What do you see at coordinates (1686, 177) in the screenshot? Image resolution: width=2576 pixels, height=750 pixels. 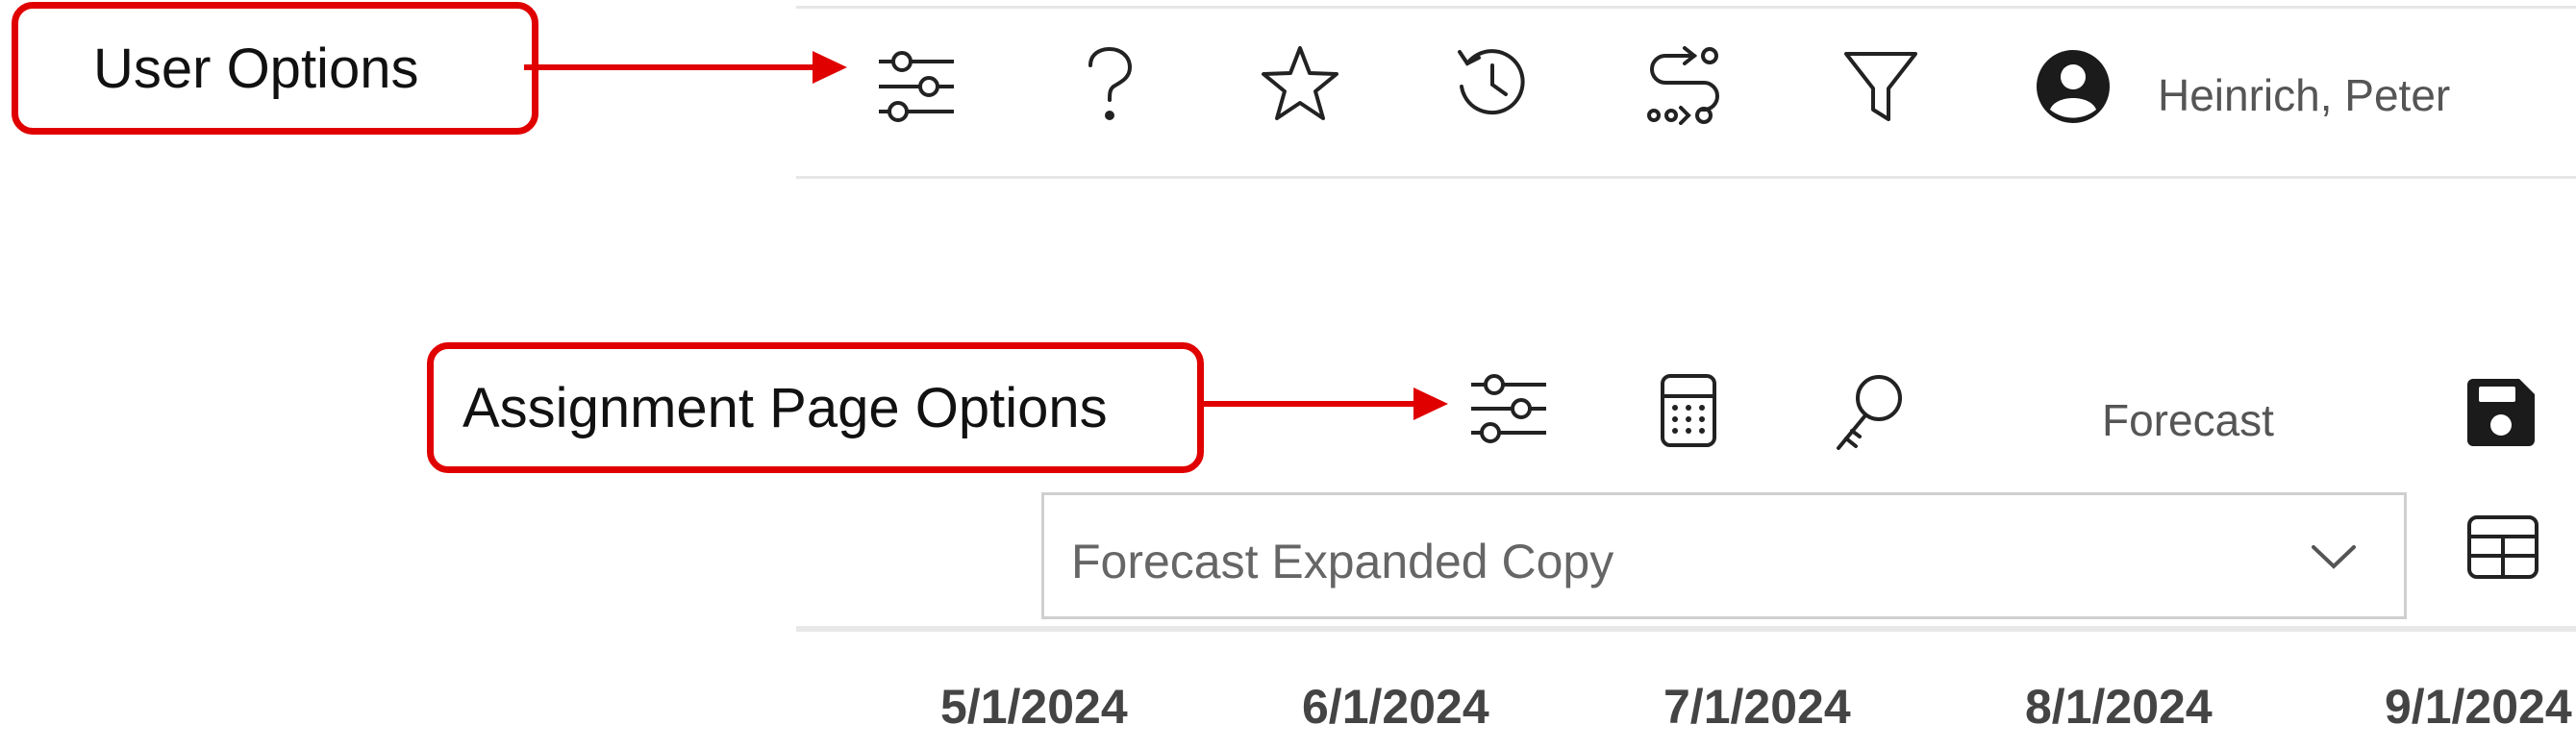 I see `toolbar-divider` at bounding box center [1686, 177].